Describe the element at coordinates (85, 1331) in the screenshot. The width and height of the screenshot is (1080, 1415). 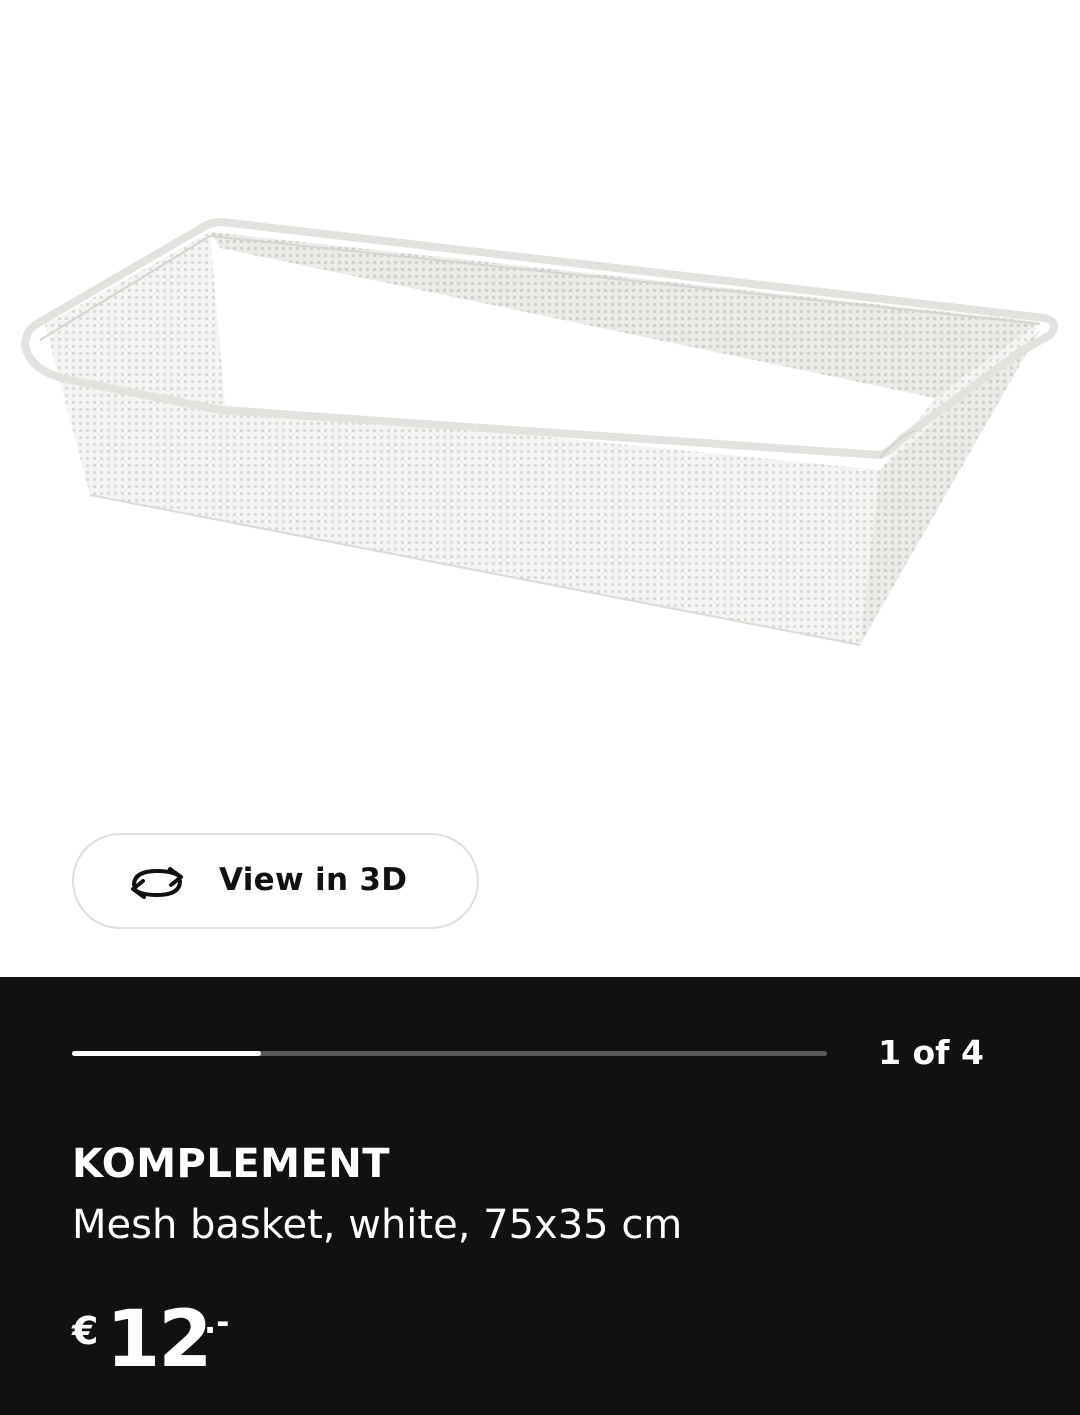
I see `price-currency: €` at that location.